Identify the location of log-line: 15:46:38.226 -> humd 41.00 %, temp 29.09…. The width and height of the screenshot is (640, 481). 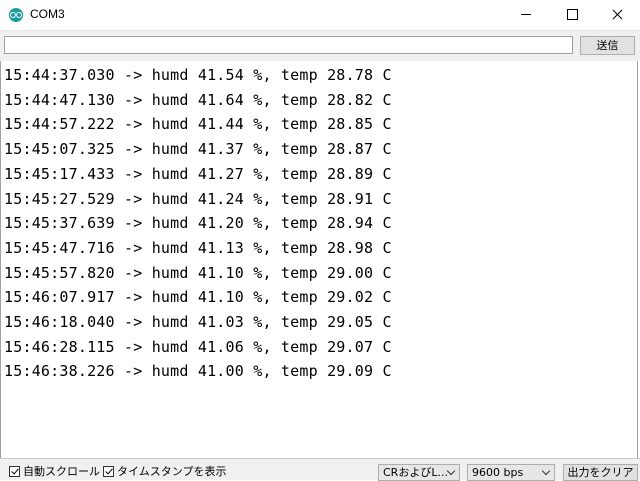
(198, 371).